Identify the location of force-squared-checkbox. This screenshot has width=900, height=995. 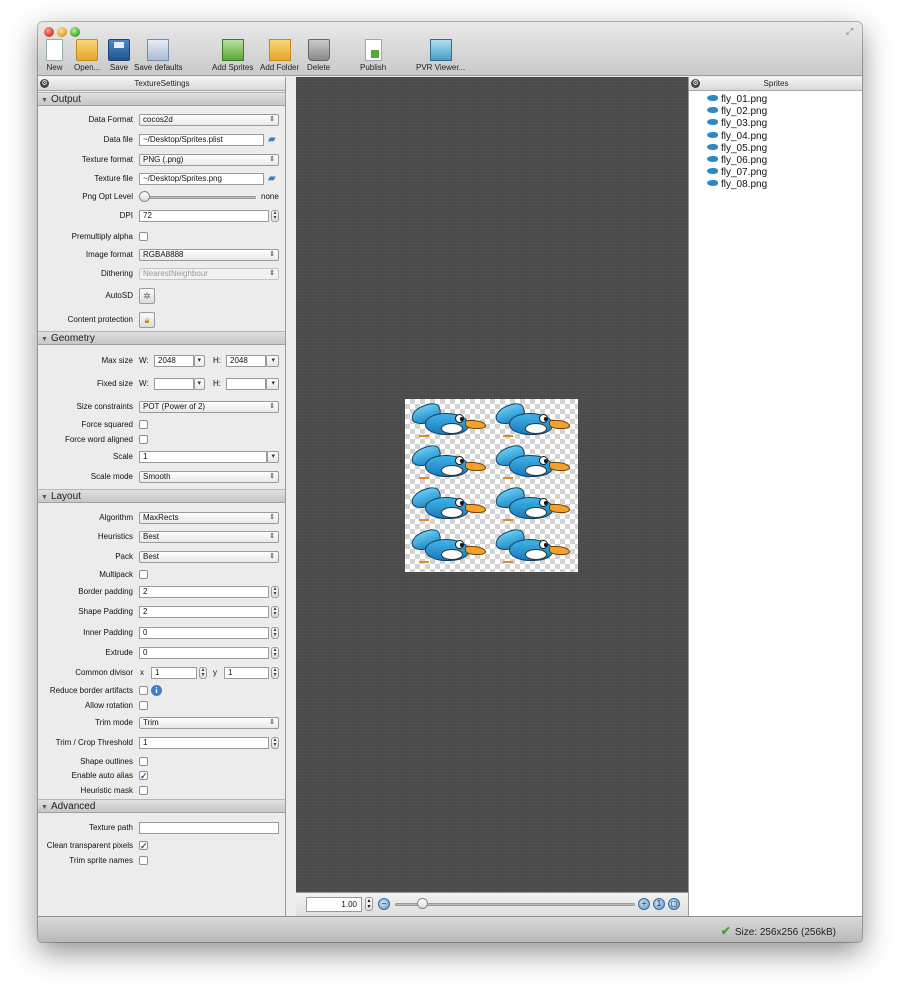
(143, 424).